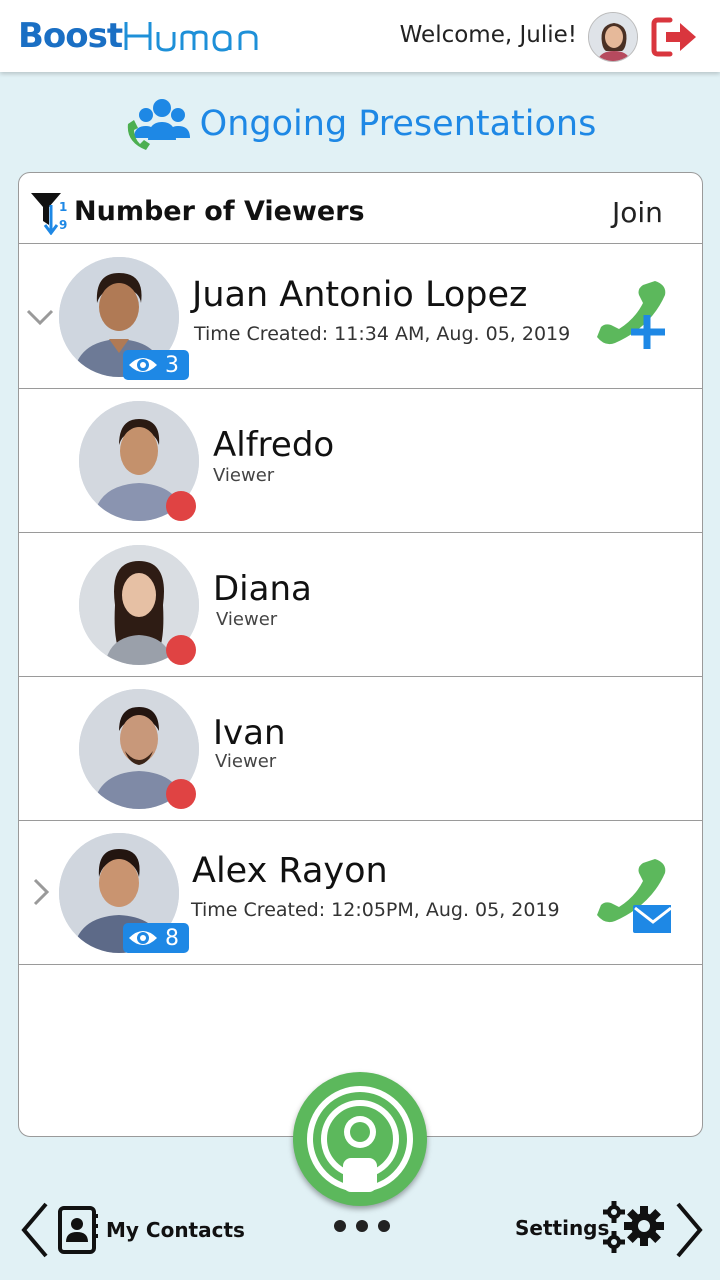 This screenshot has width=720, height=1280. Describe the element at coordinates (631, 315) in the screenshot. I see `phone-add-icon` at that location.